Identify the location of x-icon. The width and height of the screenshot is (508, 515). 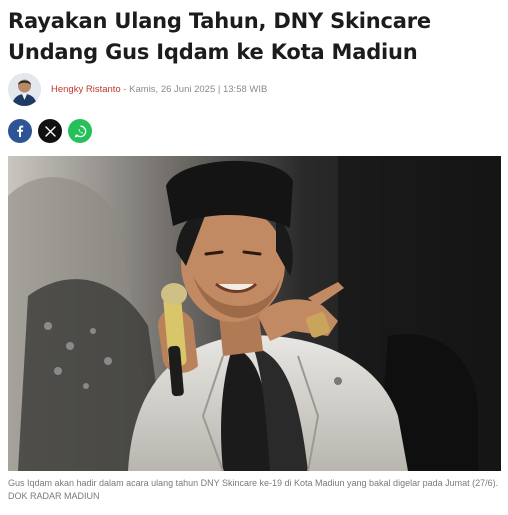
(50, 131).